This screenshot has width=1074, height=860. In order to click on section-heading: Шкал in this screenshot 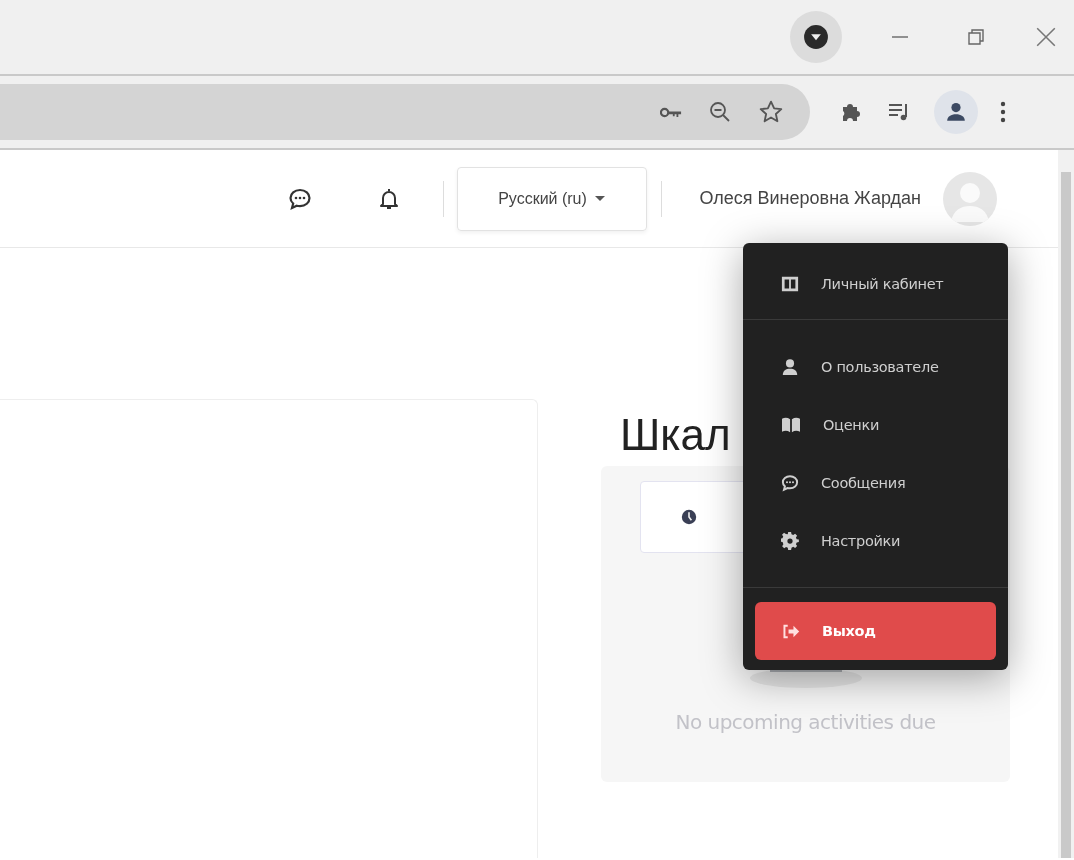, I will do `click(675, 435)`.